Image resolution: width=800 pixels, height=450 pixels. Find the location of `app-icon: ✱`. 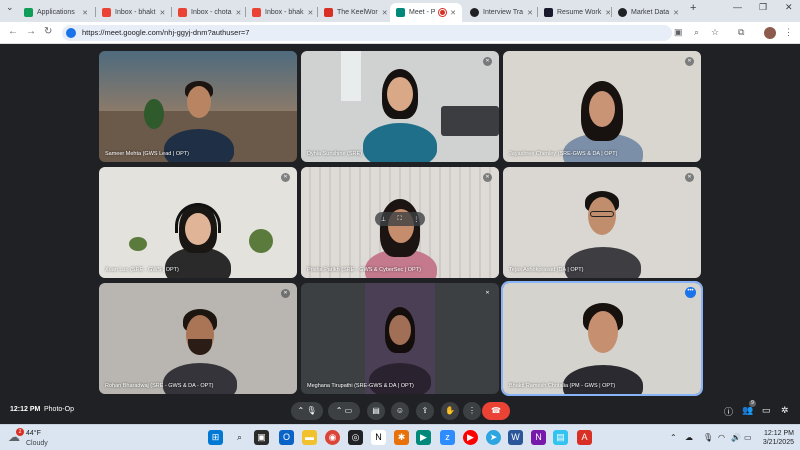

app-icon: ✱ is located at coordinates (401, 437).